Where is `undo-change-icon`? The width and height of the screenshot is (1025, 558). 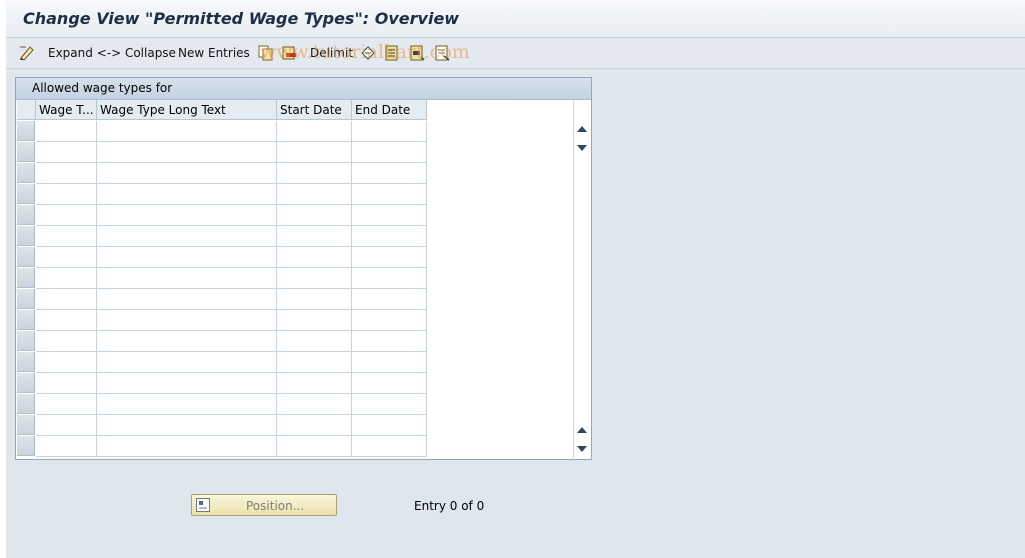
undo-change-icon is located at coordinates (369, 53).